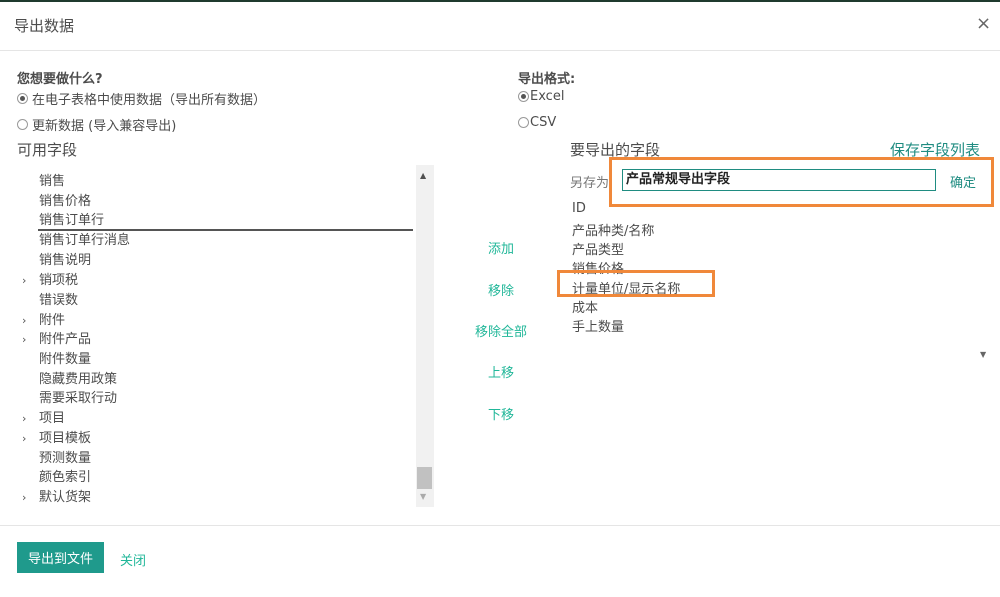  Describe the element at coordinates (500, 50) in the screenshot. I see `header-divider` at that location.